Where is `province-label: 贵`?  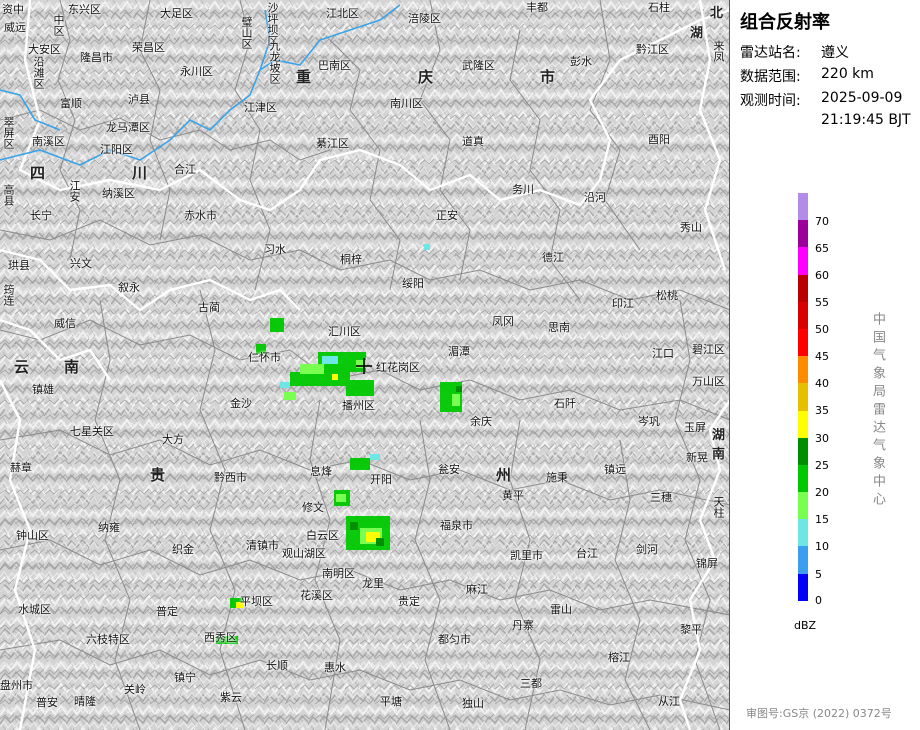 province-label: 贵 is located at coordinates (158, 475).